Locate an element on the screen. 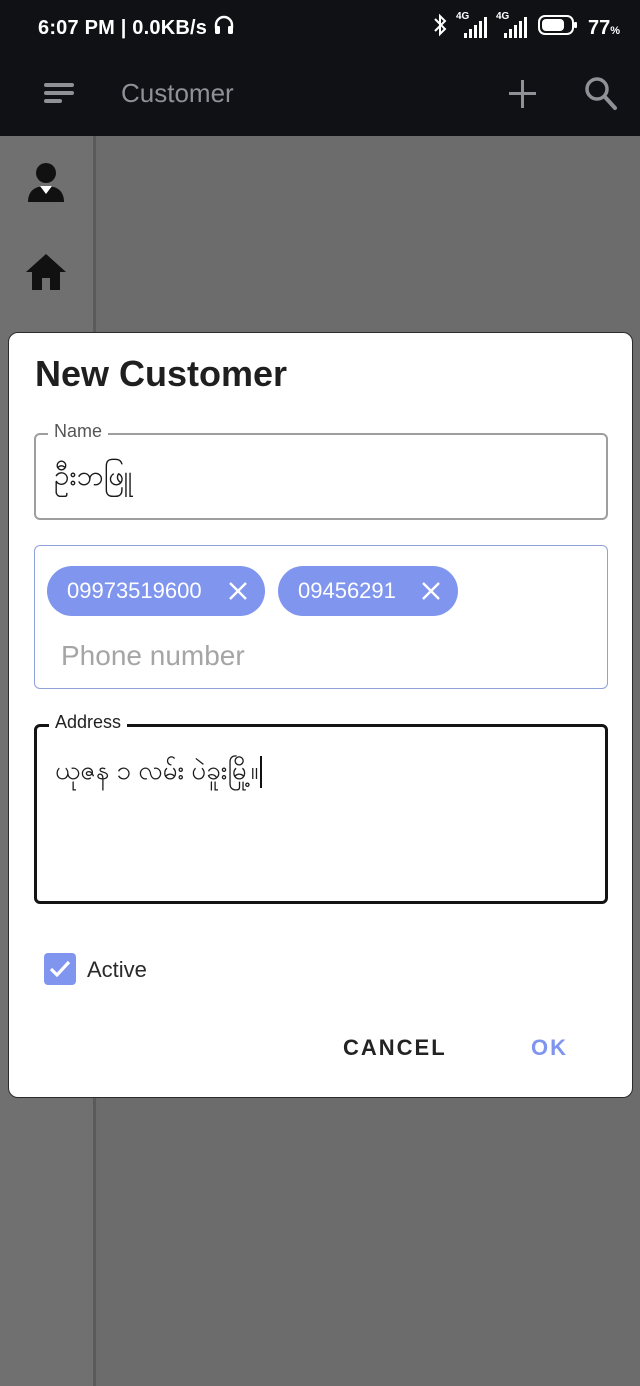  headset-icon is located at coordinates (224, 28).